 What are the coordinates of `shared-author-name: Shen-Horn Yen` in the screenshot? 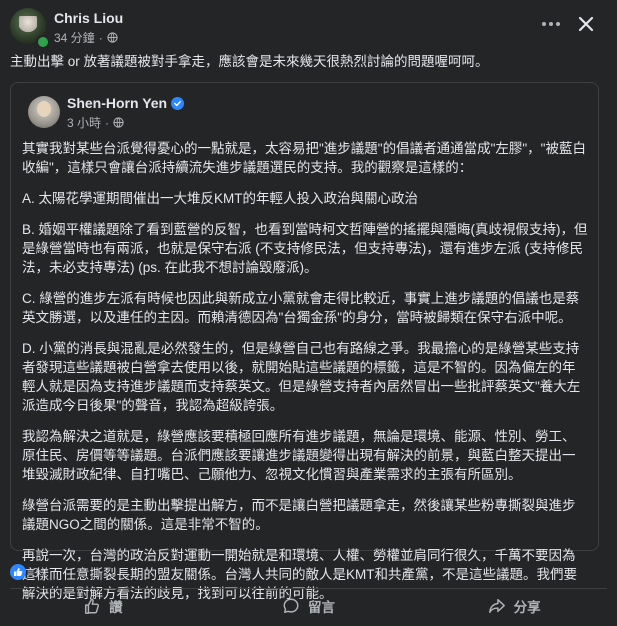 It's located at (117, 103).